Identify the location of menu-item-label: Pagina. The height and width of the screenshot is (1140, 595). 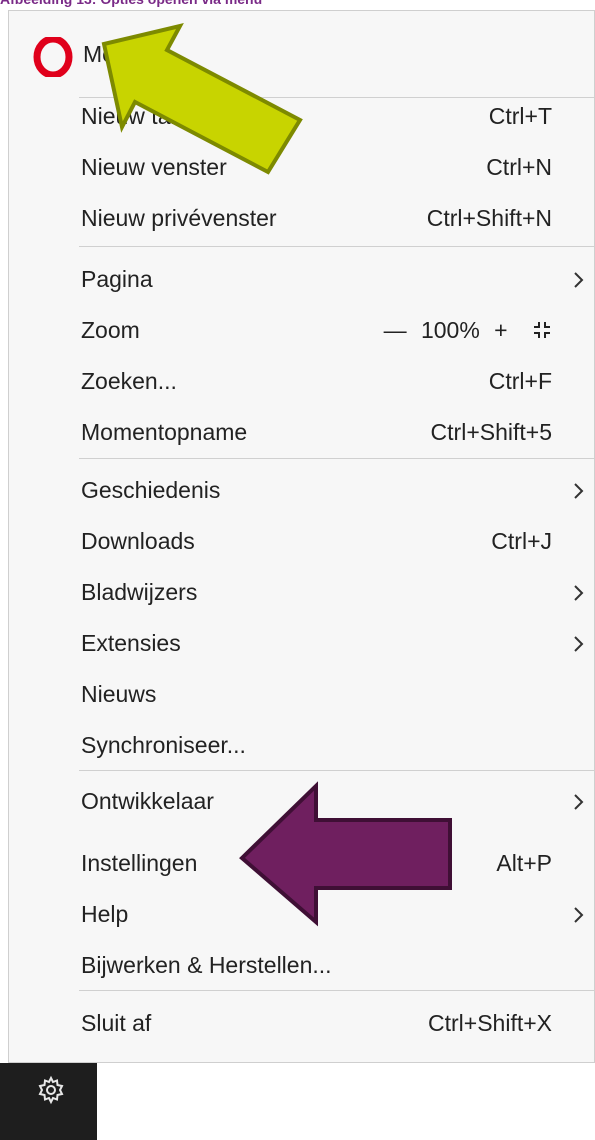
(117, 279).